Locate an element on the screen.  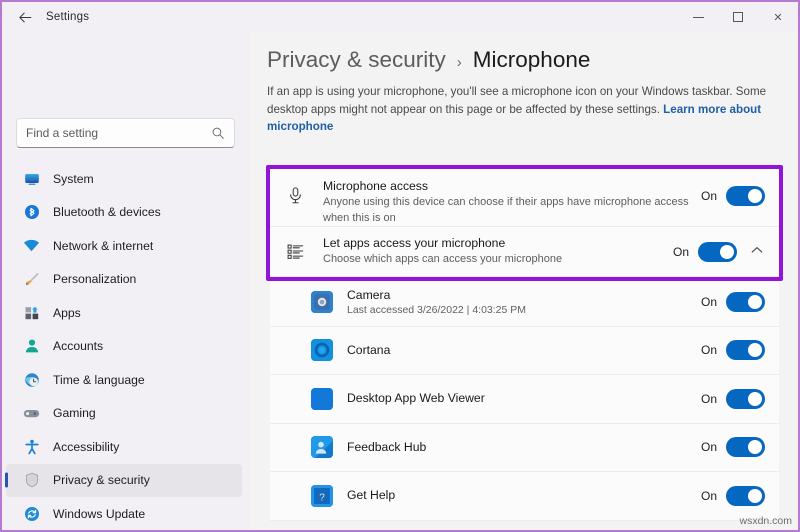
sidebar-item-bluetooth-devices: Bluetooth & devices is located at coordinates (124, 213).